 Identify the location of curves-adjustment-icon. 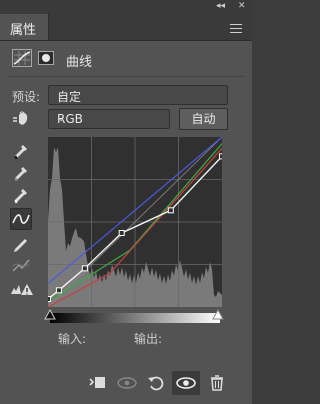
(22, 58).